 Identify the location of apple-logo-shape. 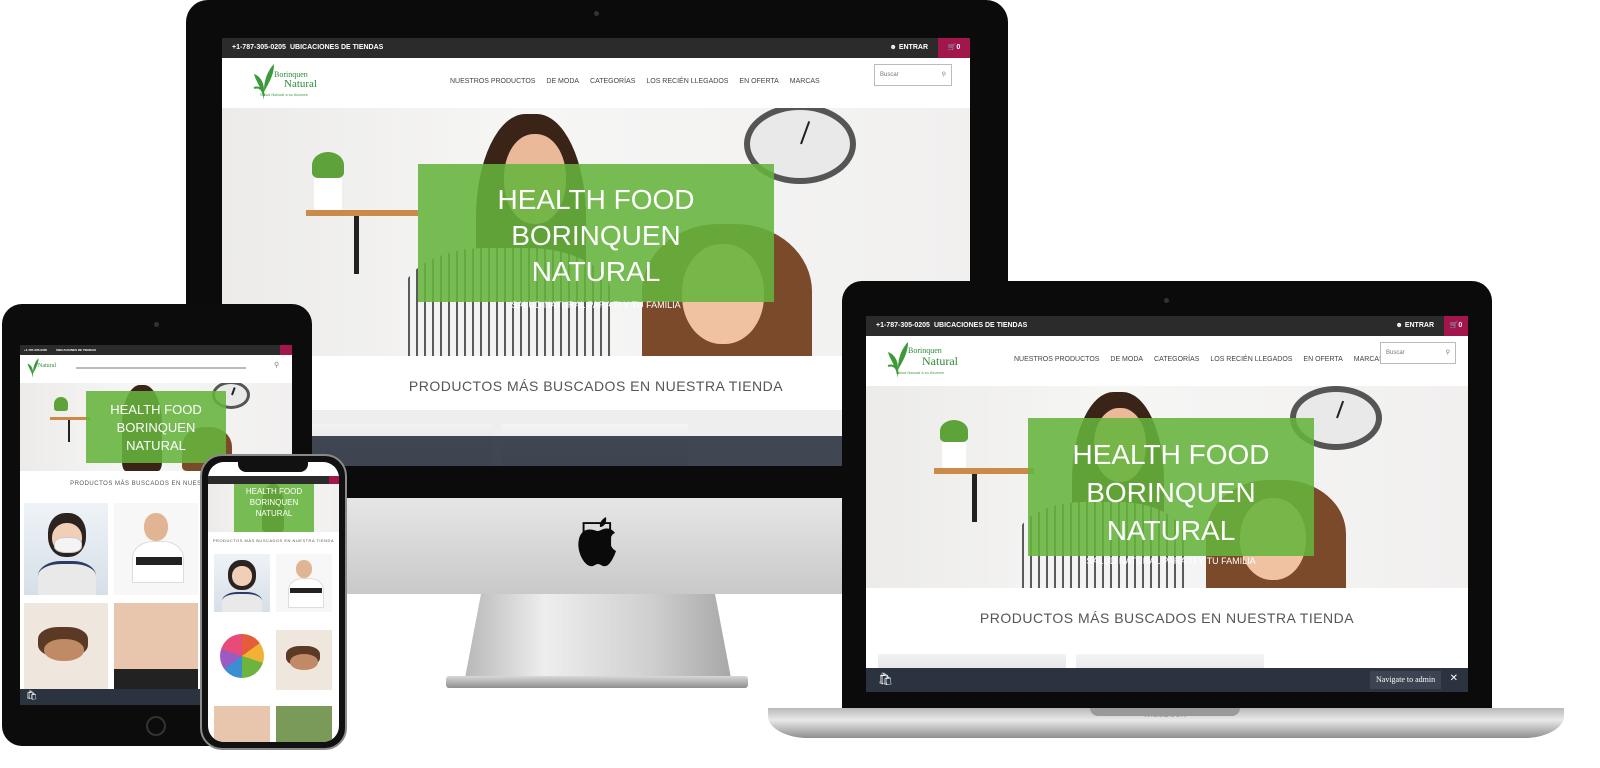
(597, 542).